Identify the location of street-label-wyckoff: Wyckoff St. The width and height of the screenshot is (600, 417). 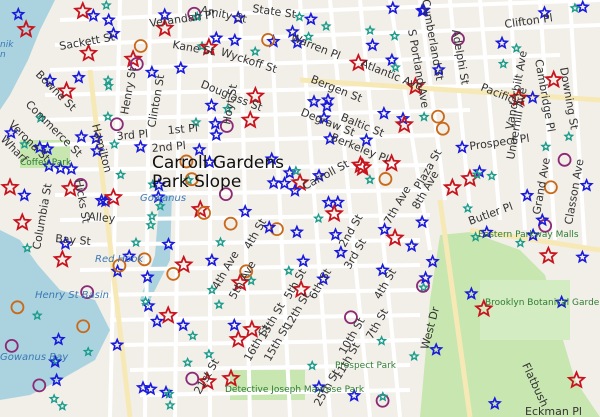
(249, 60).